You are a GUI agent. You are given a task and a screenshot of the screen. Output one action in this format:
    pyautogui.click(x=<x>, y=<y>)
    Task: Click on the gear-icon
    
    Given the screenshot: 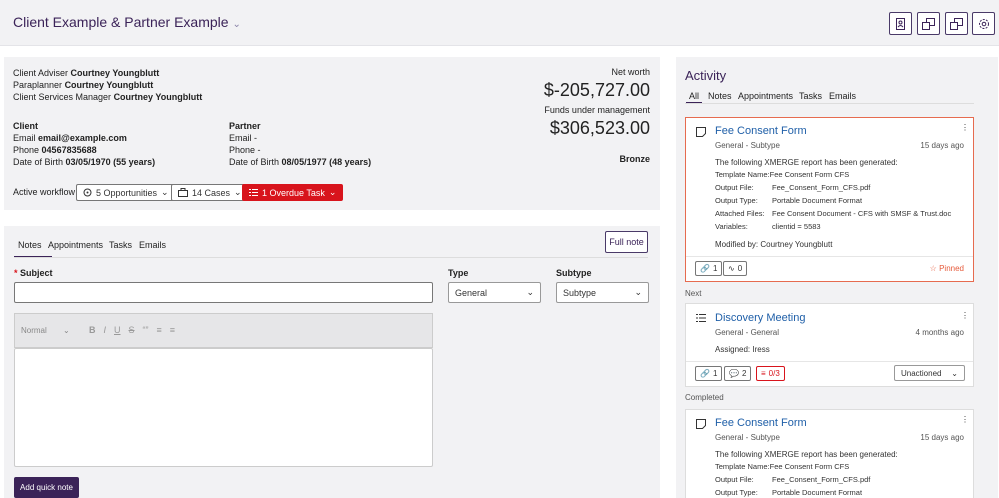 What is the action you would take?
    pyautogui.click(x=983, y=23)
    